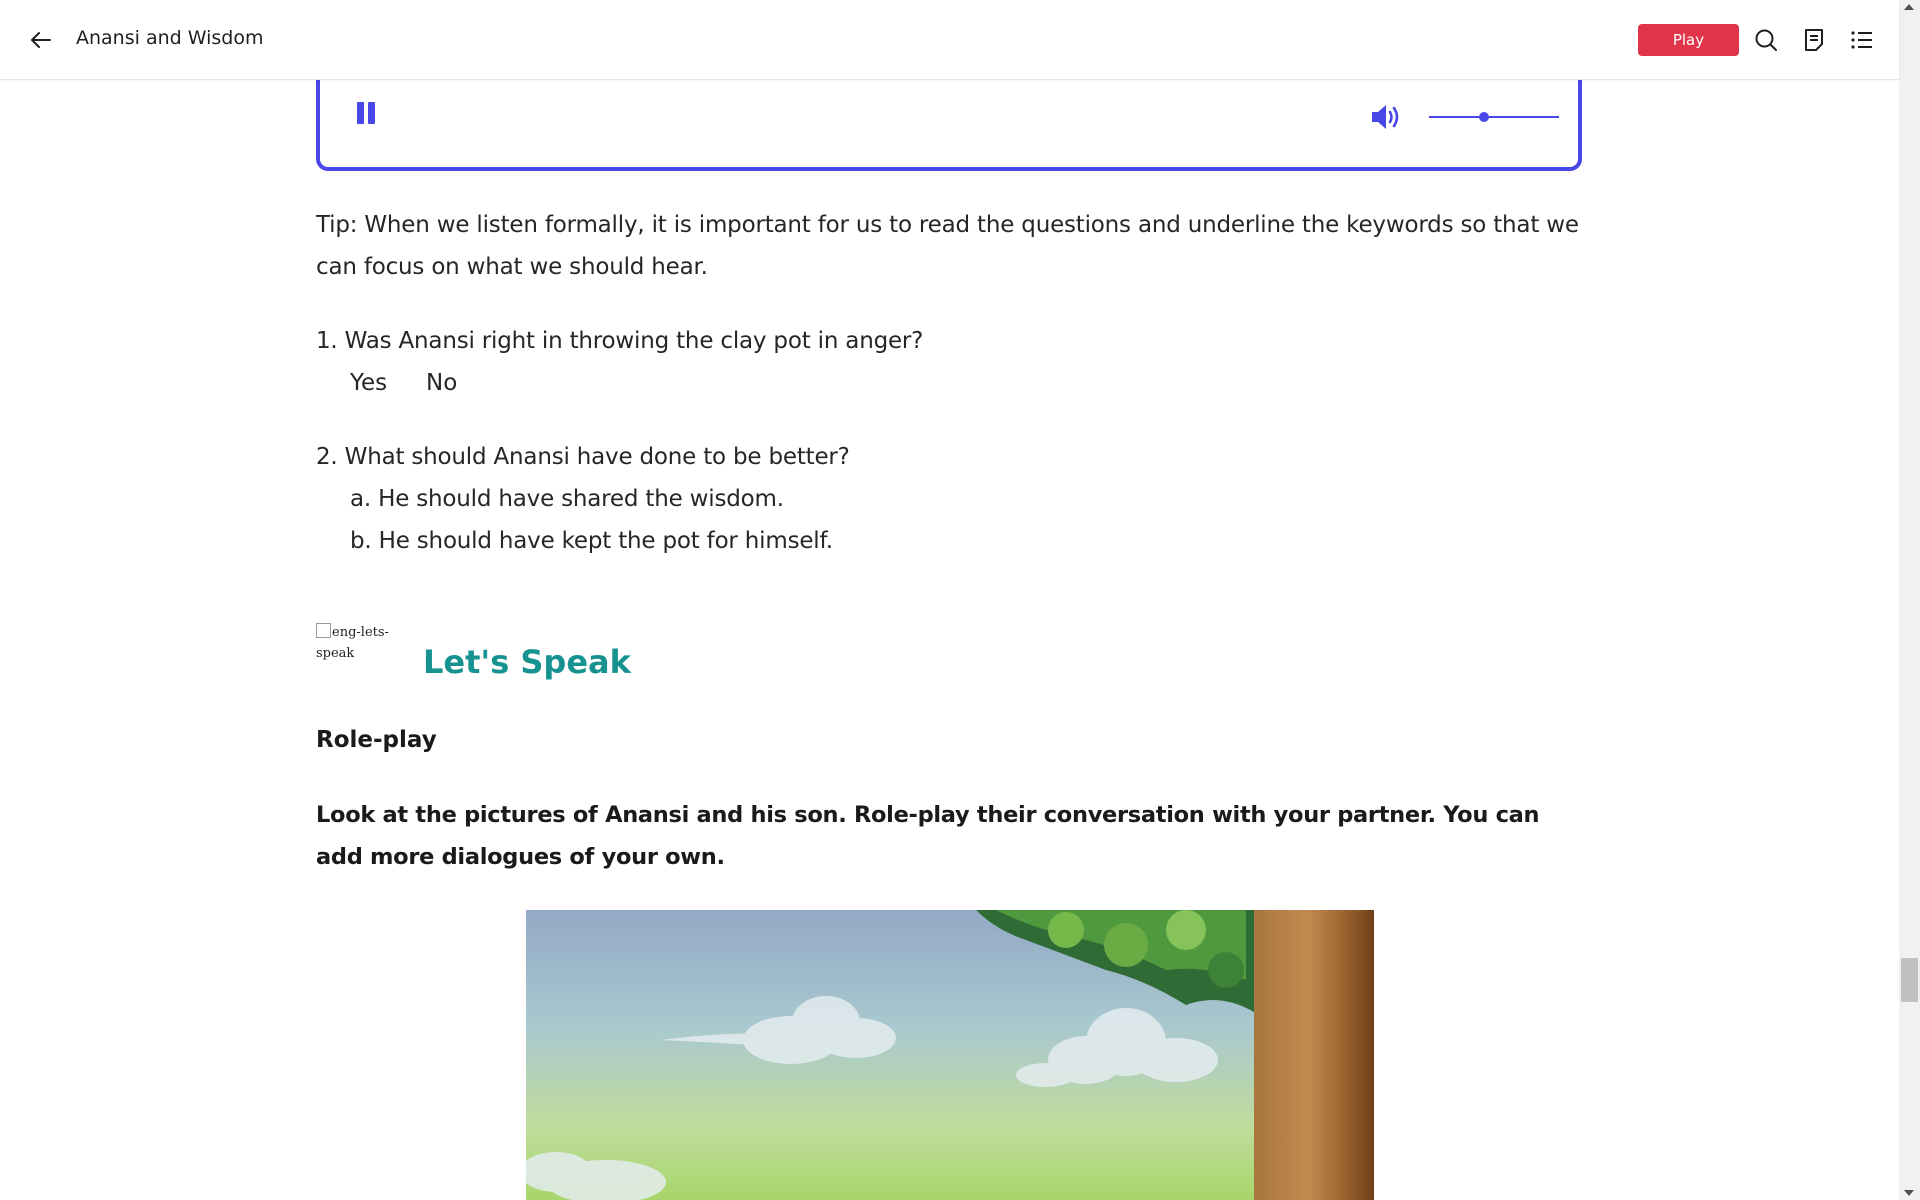 The height and width of the screenshot is (1200, 1920). I want to click on option-no: No, so click(441, 383).